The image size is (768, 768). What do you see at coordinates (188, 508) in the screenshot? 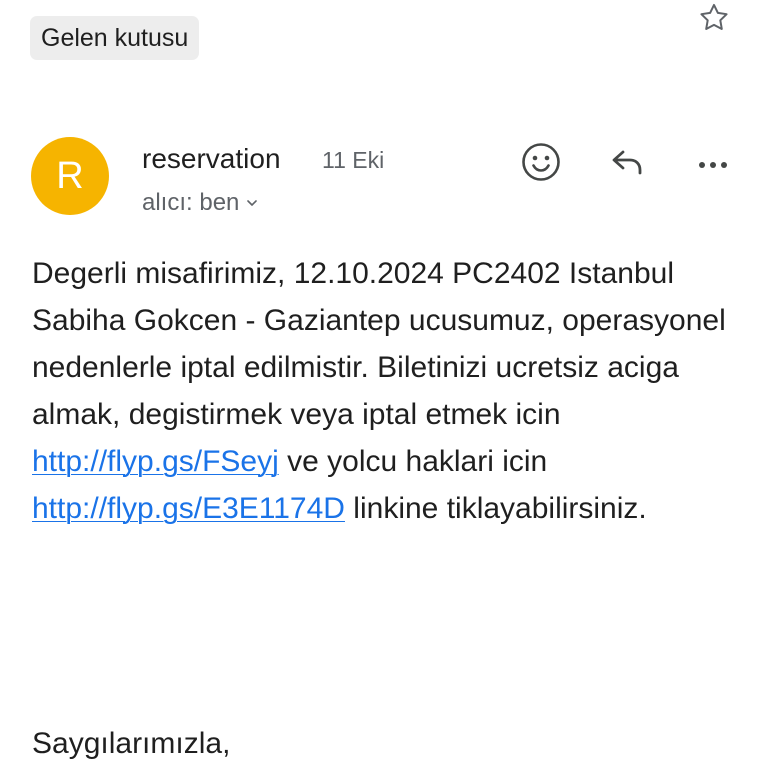
I see `passenger-rights-link: http://flyp.gs/E3E1174D` at bounding box center [188, 508].